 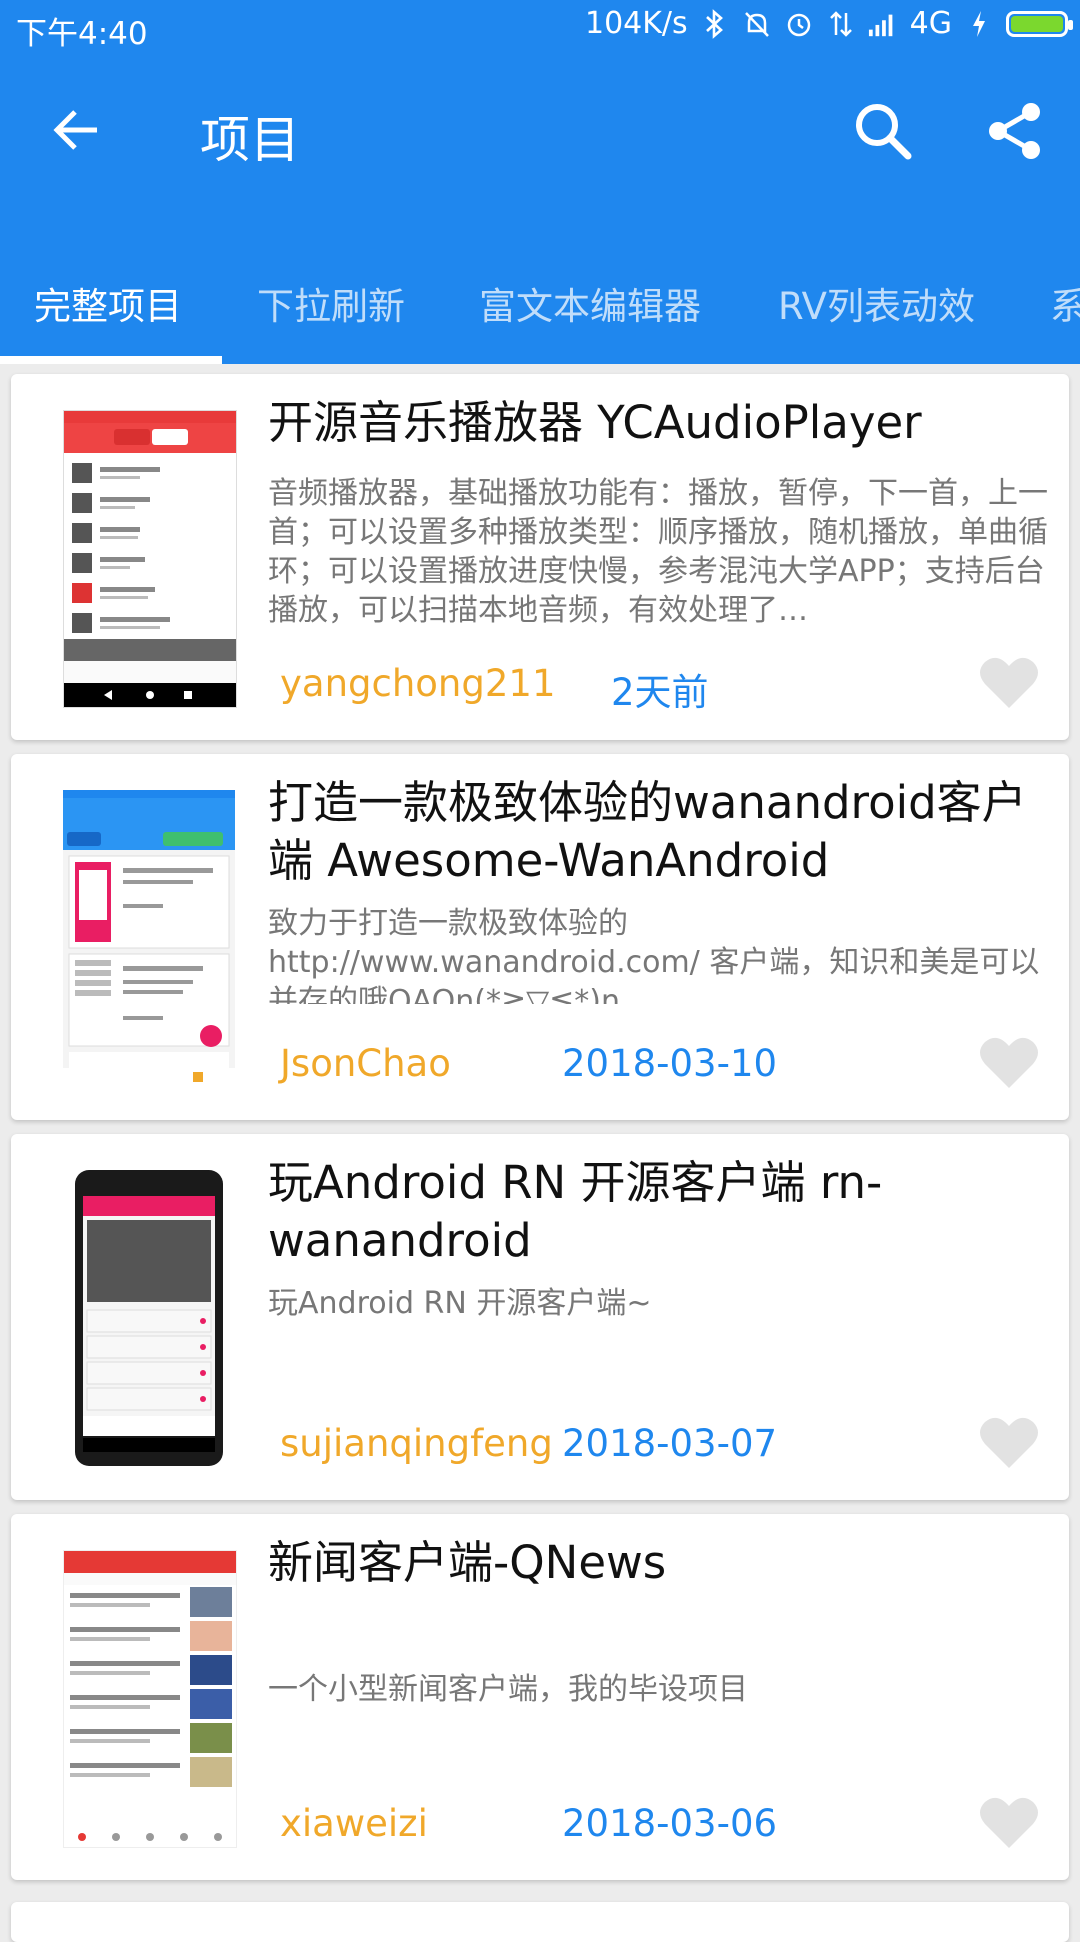 I want to click on toolbar: 项目, so click(x=540, y=131).